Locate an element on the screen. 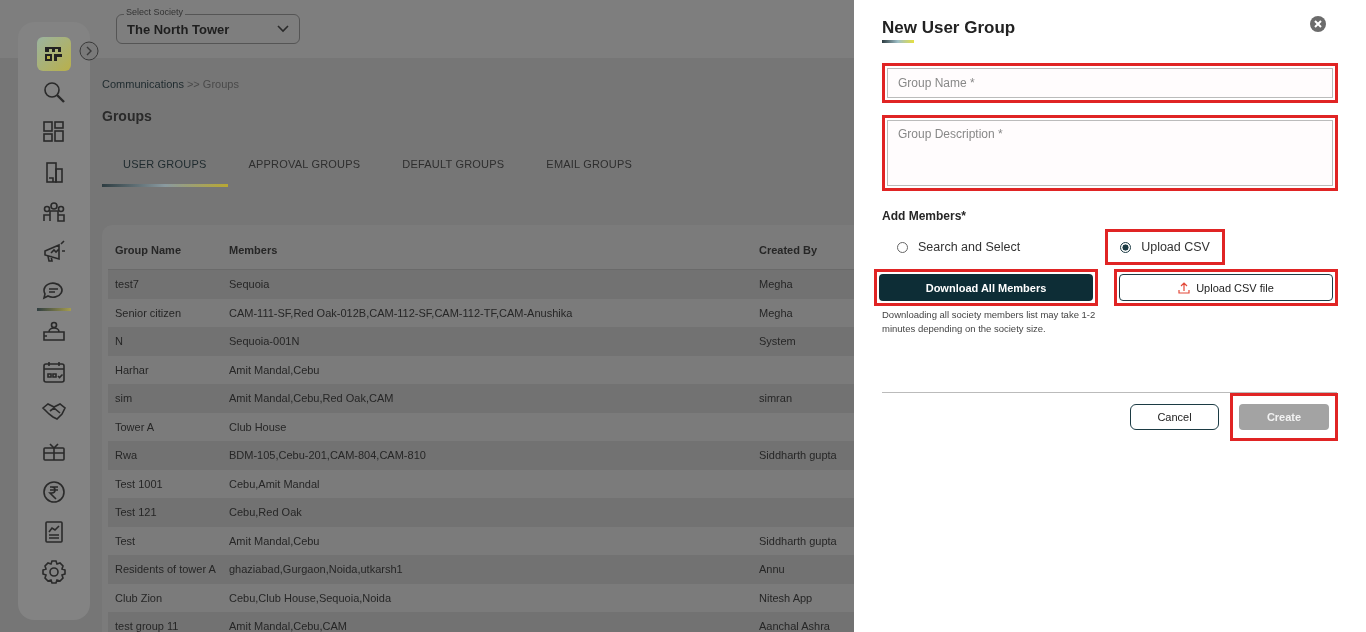 This screenshot has height=632, width=1366. tab: APPROVAL GROUPS is located at coordinates (304, 166).